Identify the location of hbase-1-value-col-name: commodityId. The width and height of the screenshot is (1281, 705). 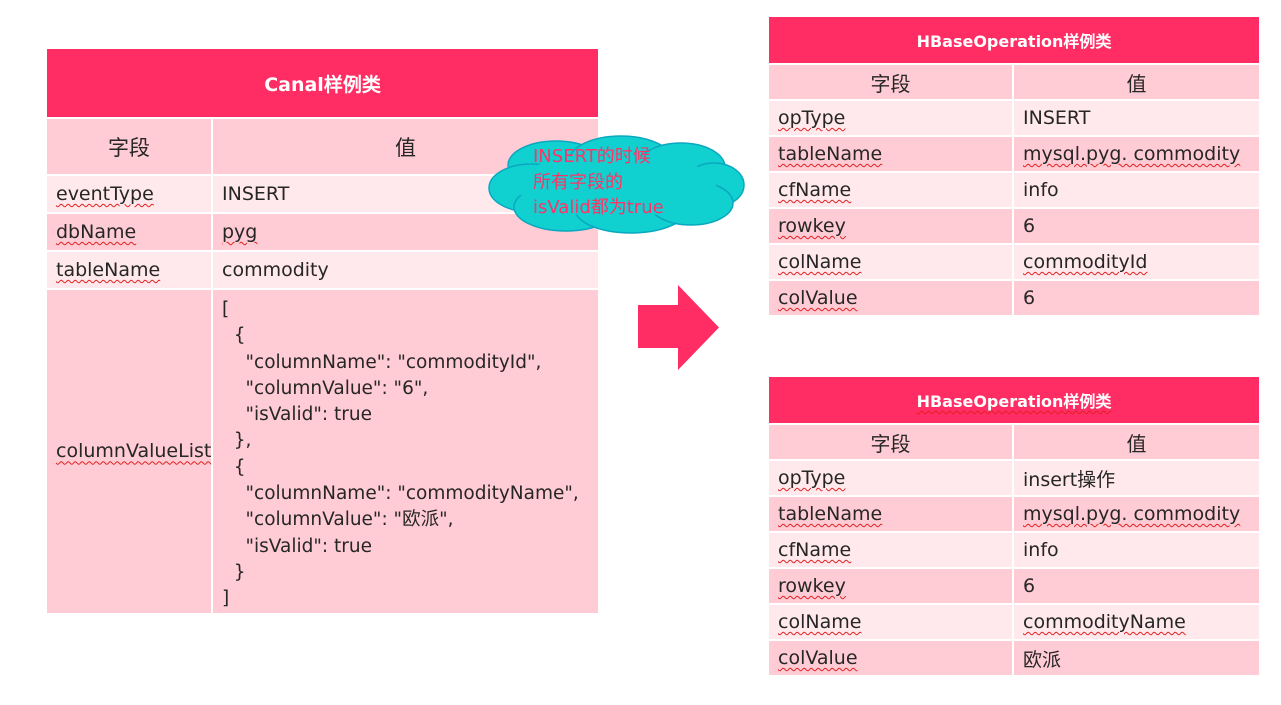
(1085, 262).